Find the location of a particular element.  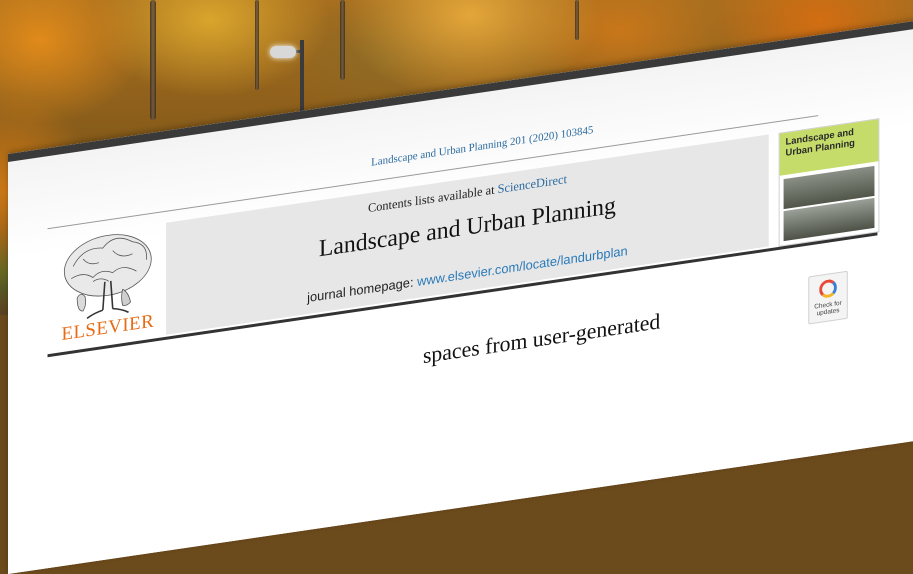

check-for-updates-label: Check for updates is located at coordinates (828, 308).